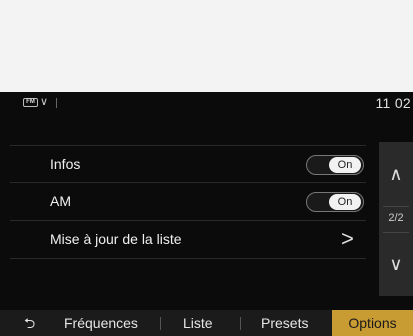 The image size is (413, 336). Describe the element at coordinates (65, 164) in the screenshot. I see `option-label: Infos` at that location.